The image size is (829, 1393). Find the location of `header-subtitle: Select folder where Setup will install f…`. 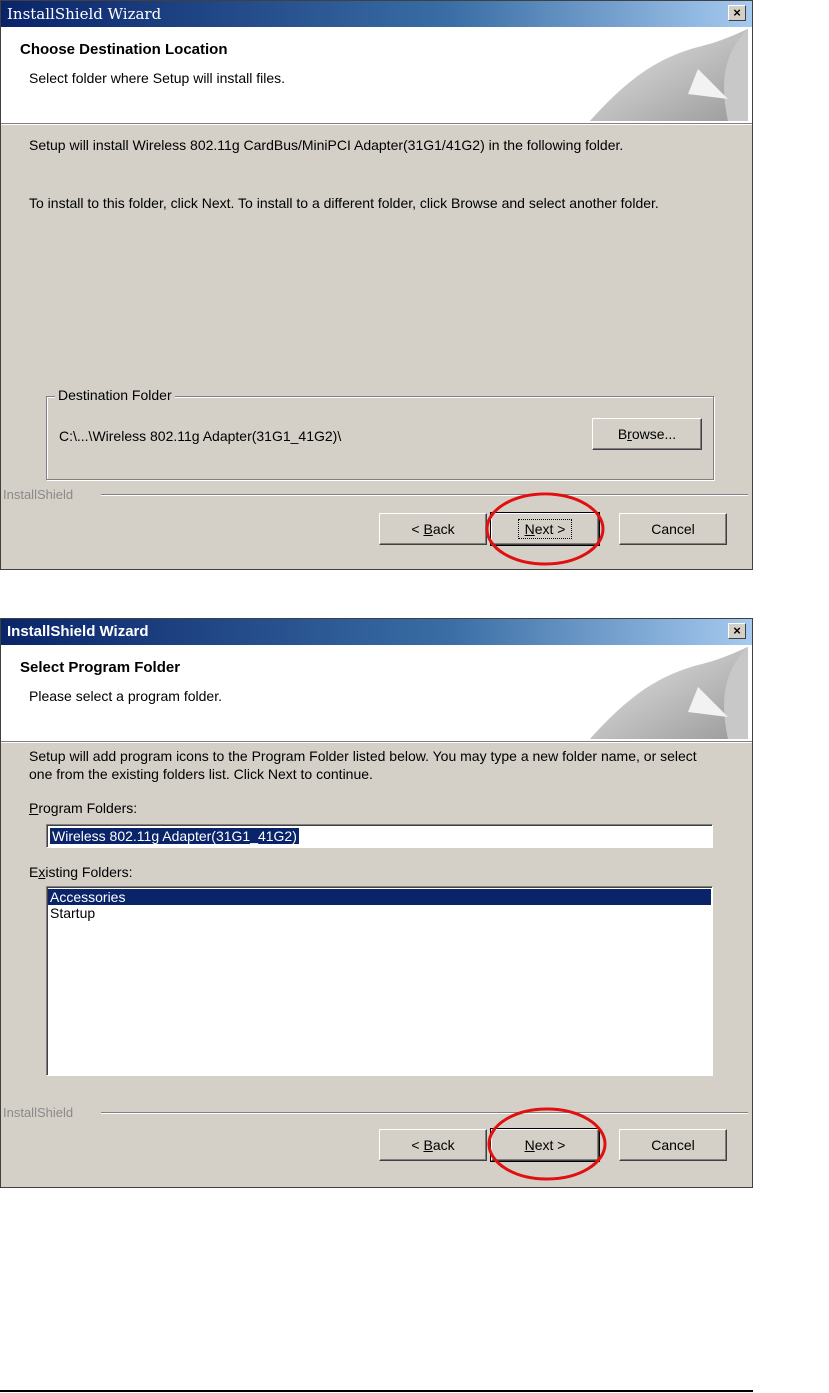

header-subtitle: Select folder where Setup will install f… is located at coordinates (157, 78).